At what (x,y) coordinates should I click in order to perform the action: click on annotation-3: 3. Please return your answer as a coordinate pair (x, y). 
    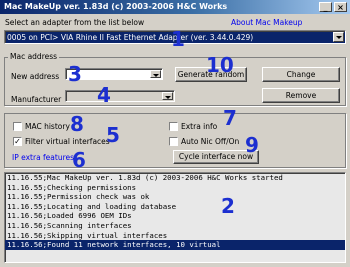
    Looking at the image, I should click on (75, 74).